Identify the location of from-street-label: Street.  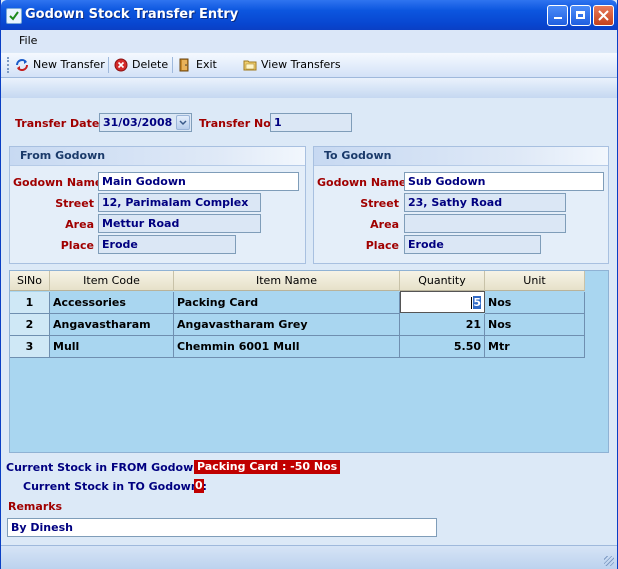
(74, 203).